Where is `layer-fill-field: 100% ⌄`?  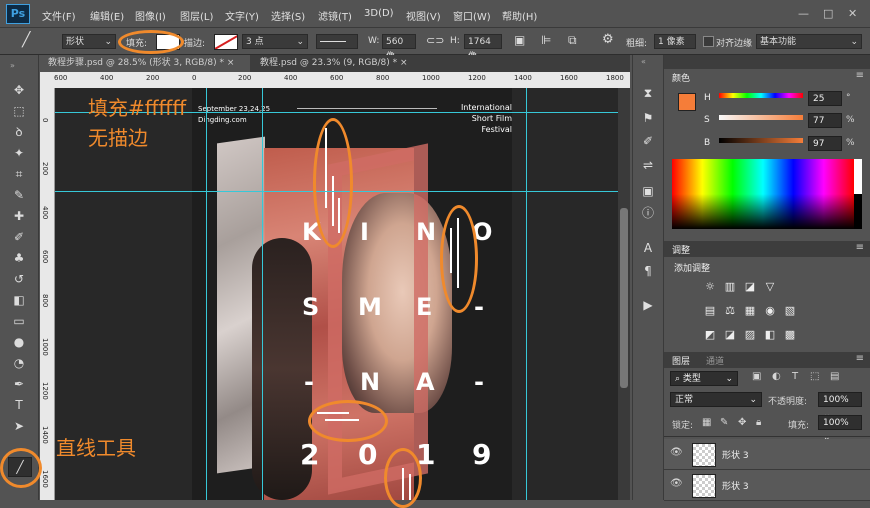
layer-fill-field: 100% ⌄ is located at coordinates (840, 429).